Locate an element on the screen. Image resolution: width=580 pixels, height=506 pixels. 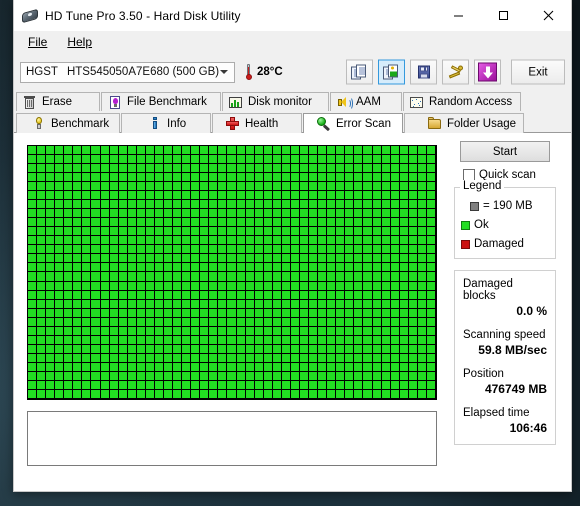
exit-button: Exit is located at coordinates (538, 72).